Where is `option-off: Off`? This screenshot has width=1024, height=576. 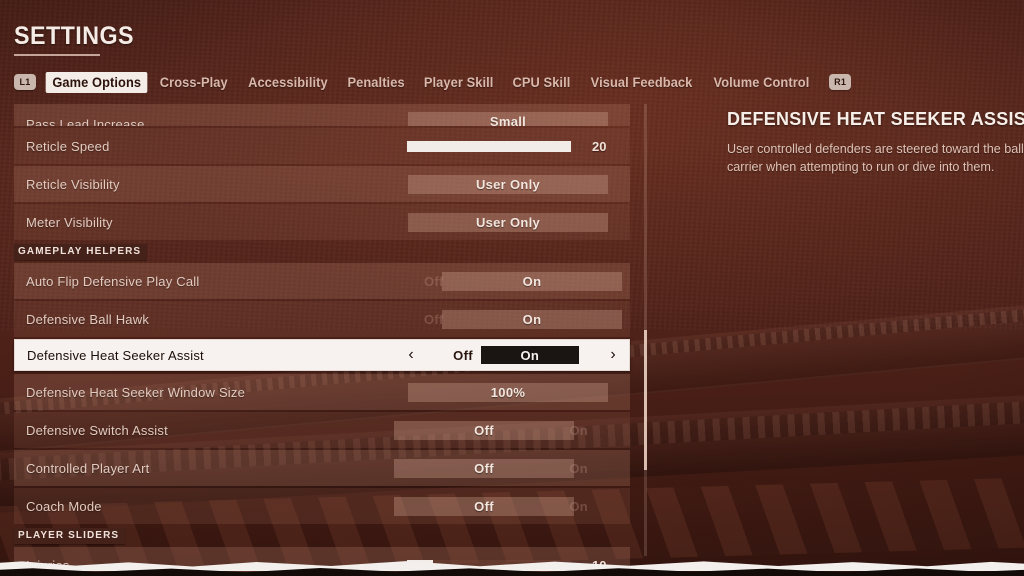 option-off: Off is located at coordinates (463, 355).